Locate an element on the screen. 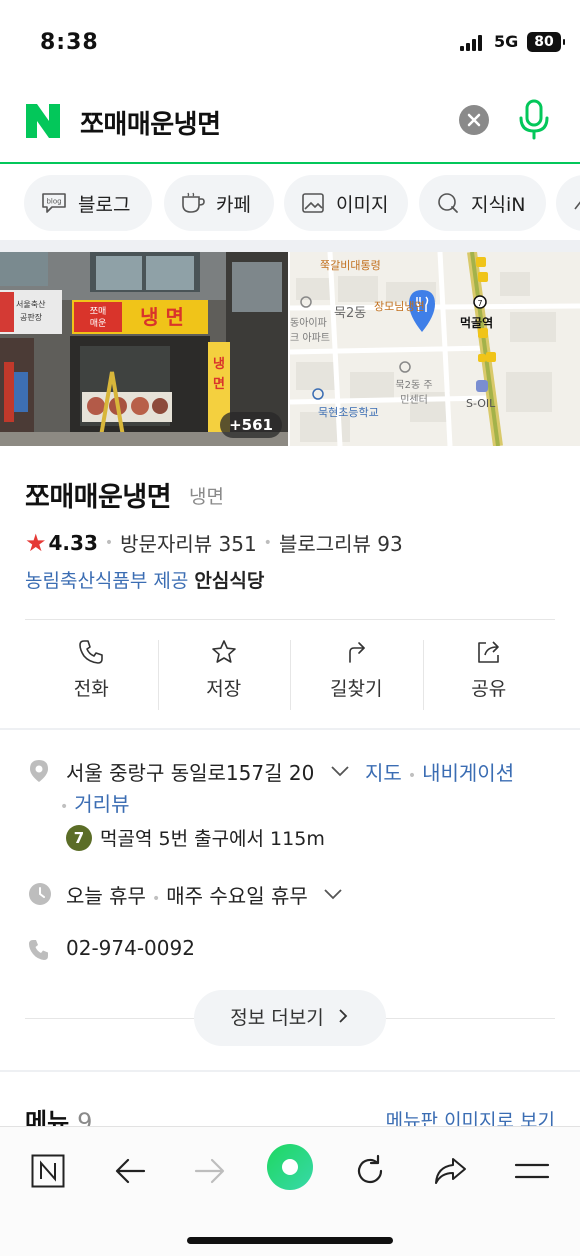 The image size is (580, 1256). tab-cafe: 카페 is located at coordinates (219, 203).